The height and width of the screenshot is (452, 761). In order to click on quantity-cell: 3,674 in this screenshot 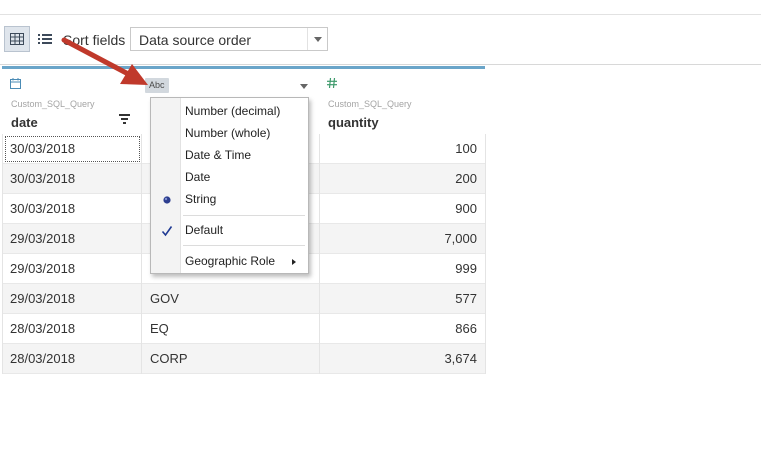, I will do `click(403, 359)`.